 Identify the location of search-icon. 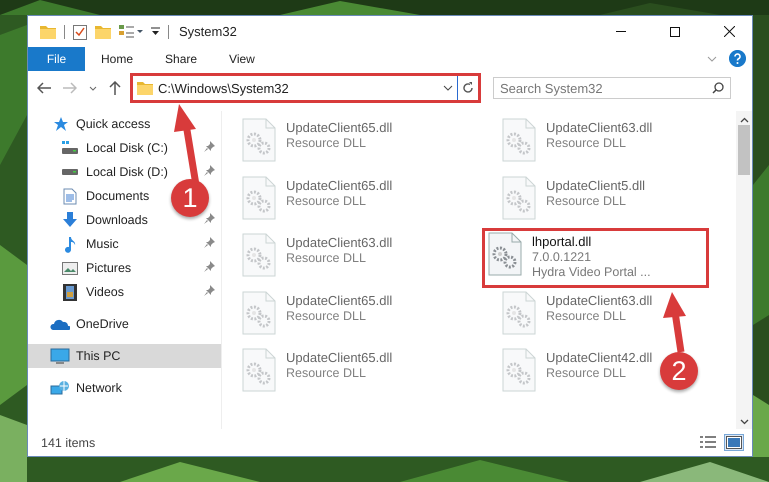
(718, 88).